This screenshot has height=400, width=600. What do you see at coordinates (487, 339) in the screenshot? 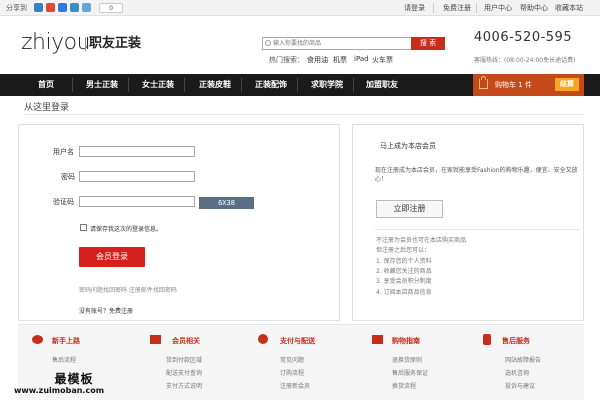
I see `phone-icon` at bounding box center [487, 339].